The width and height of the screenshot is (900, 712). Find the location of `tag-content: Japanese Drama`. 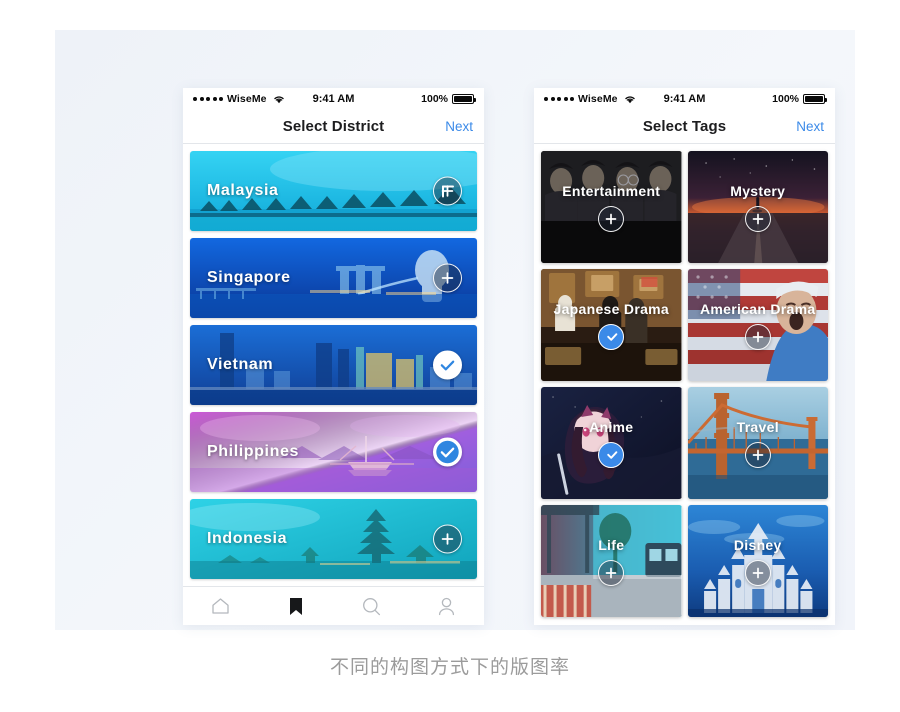

tag-content: Japanese Drama is located at coordinates (611, 325).